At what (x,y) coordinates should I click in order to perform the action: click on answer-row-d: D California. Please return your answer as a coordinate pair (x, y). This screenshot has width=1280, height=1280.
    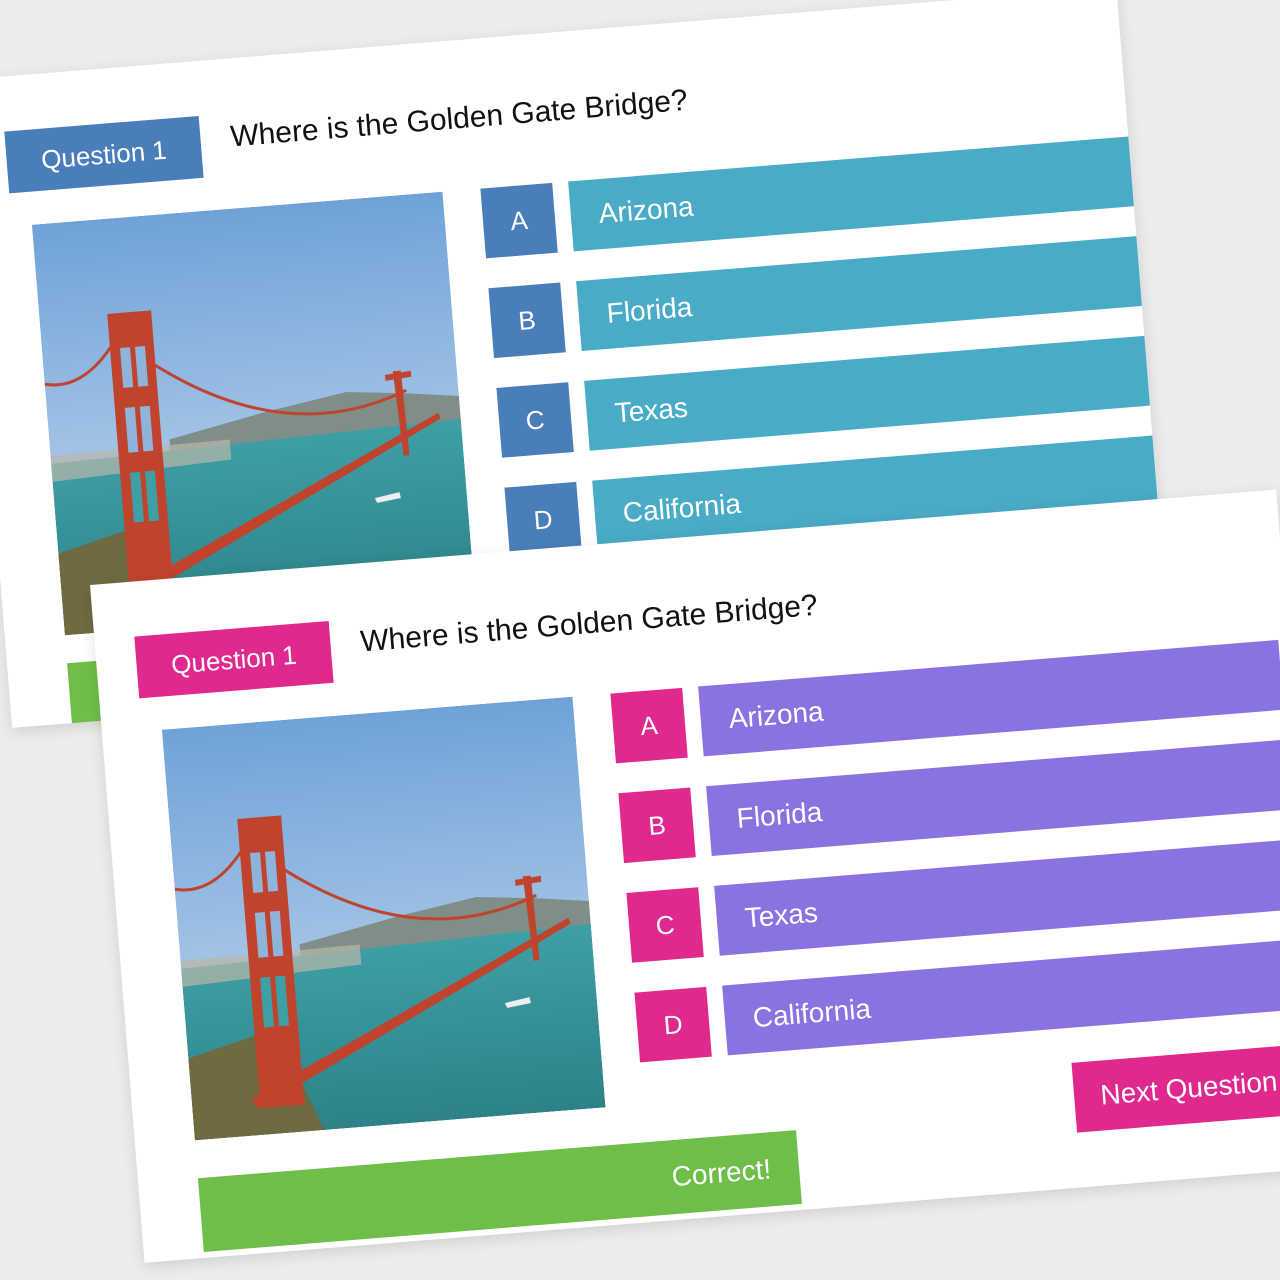
    Looking at the image, I should click on (957, 1000).